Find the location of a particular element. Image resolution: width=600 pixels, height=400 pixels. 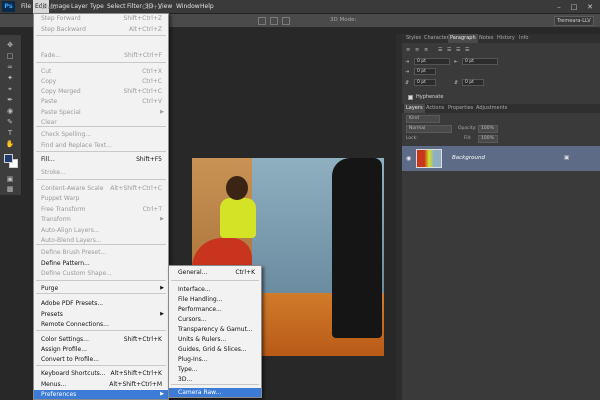

menu-item-paste-special: Paste Special ▶ is located at coordinates (101, 112).